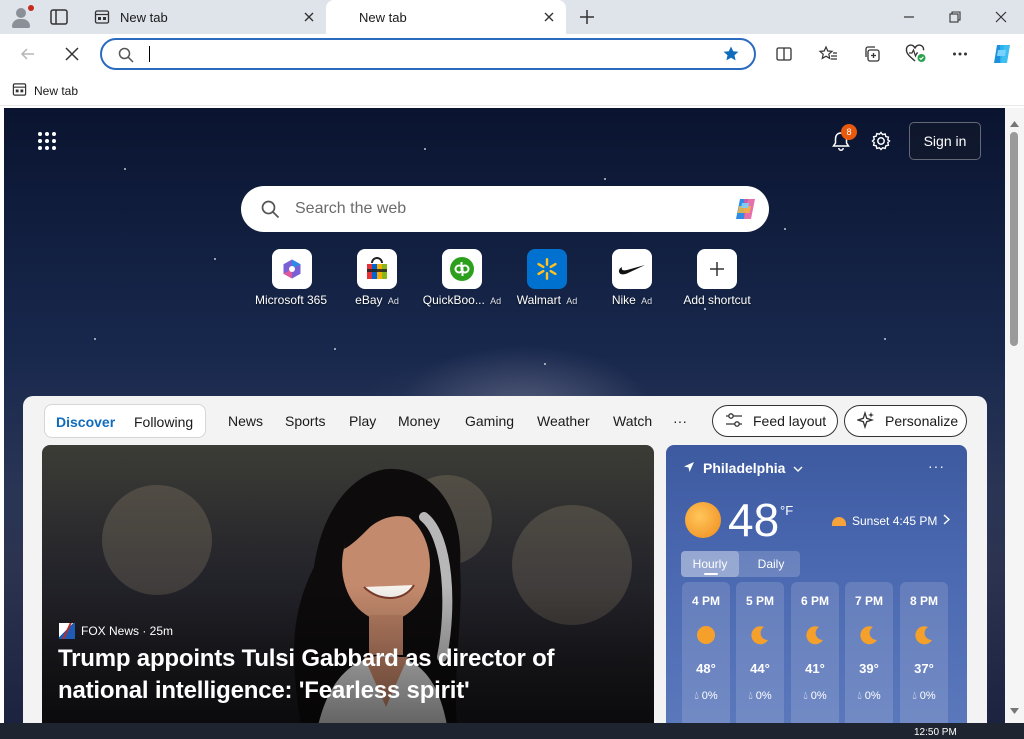 This screenshot has width=1024, height=739. I want to click on shortcut-walmart: Walmart Ad, so click(547, 278).